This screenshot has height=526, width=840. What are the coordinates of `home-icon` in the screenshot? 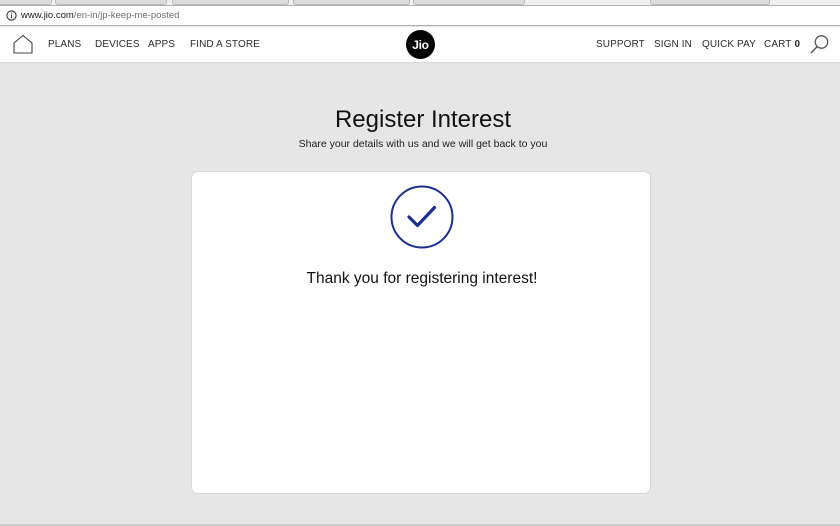 It's located at (23, 44).